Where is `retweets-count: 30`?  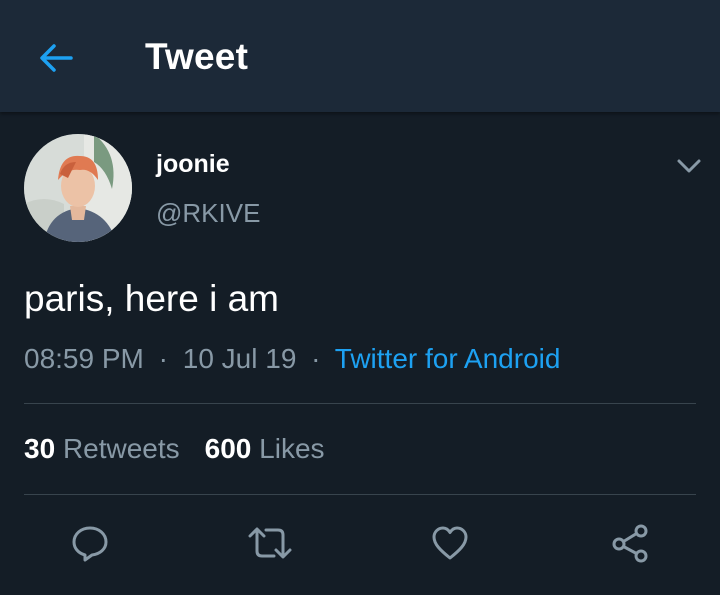 retweets-count: 30 is located at coordinates (40, 448).